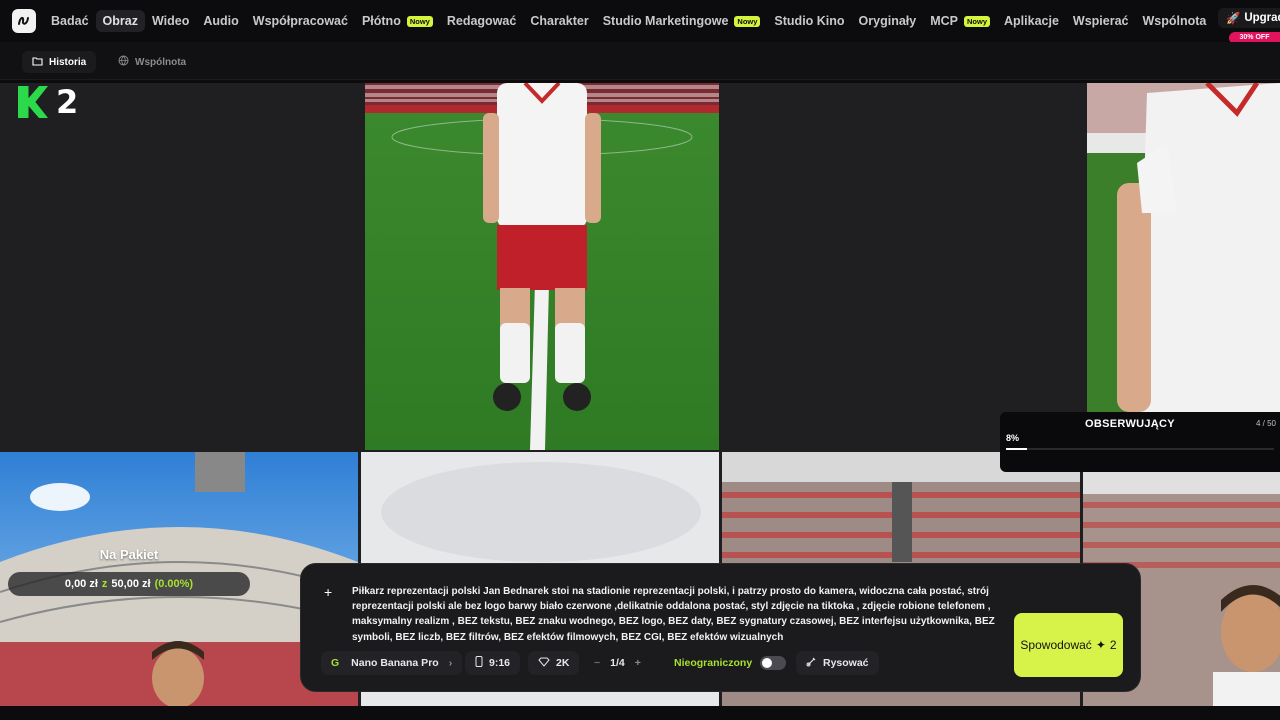 This screenshot has height=720, width=1280. Describe the element at coordinates (640, 713) in the screenshot. I see `bottom-strip` at that location.